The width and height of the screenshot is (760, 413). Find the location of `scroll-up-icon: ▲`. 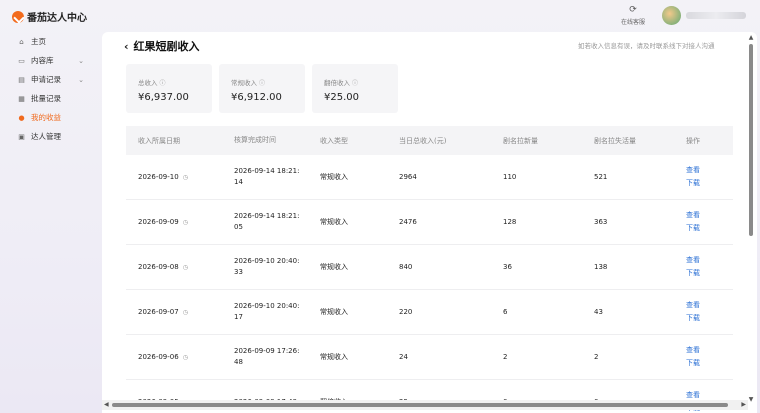

scroll-up-icon: ▲ is located at coordinates (751, 37).